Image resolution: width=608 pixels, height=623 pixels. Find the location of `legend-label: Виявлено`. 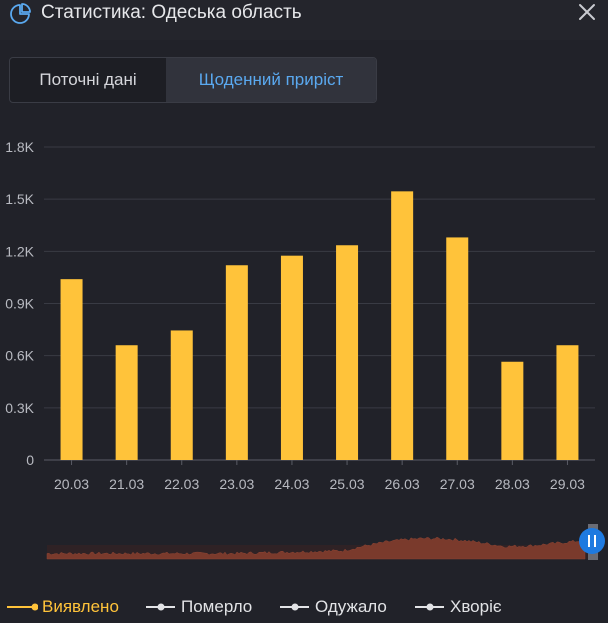

legend-label: Виявлено is located at coordinates (80, 606).